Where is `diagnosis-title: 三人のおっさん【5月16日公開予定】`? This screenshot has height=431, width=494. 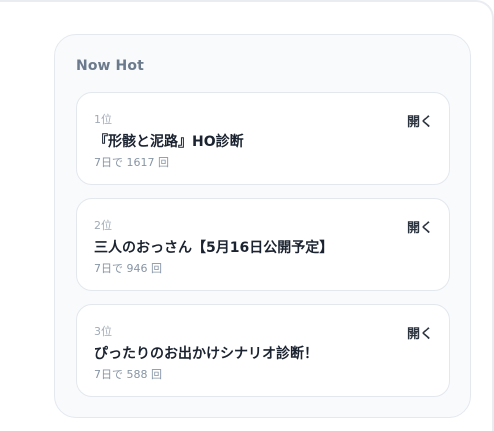
diagnosis-title: 三人のおっさん【5月16日公開予定】 is located at coordinates (214, 248).